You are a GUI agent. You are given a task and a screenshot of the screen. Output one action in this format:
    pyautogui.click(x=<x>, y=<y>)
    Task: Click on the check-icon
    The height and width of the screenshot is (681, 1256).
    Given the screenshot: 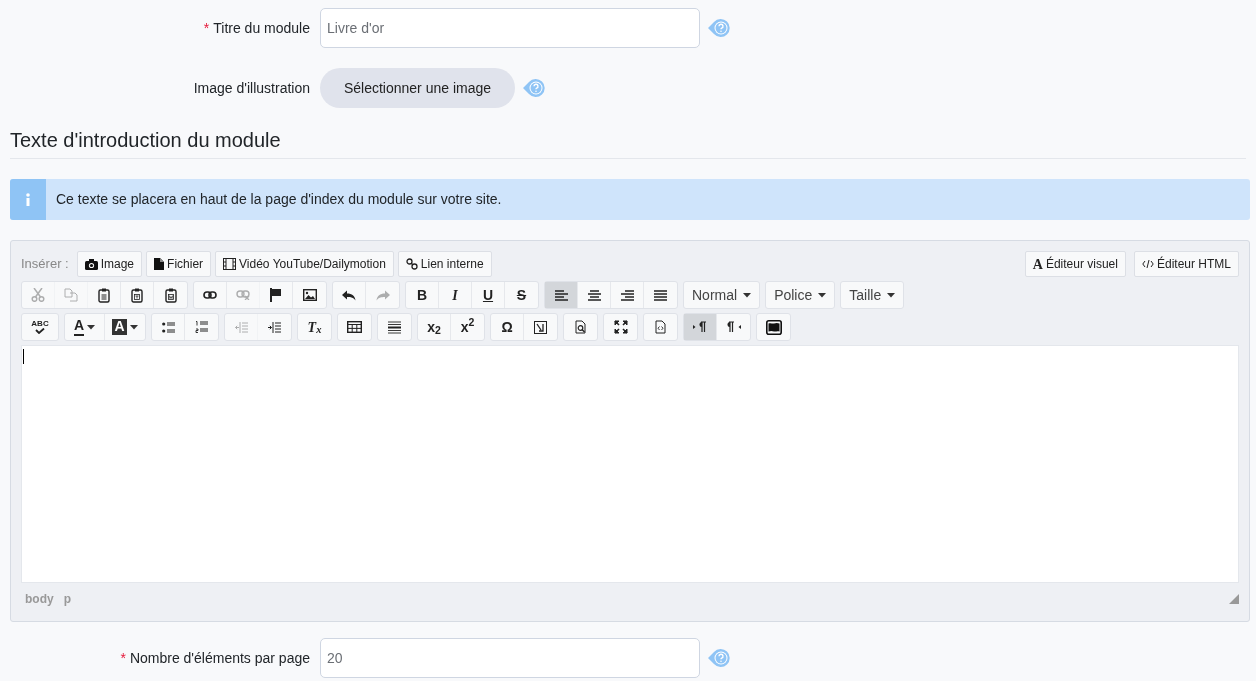 What is the action you would take?
    pyautogui.click(x=40, y=331)
    